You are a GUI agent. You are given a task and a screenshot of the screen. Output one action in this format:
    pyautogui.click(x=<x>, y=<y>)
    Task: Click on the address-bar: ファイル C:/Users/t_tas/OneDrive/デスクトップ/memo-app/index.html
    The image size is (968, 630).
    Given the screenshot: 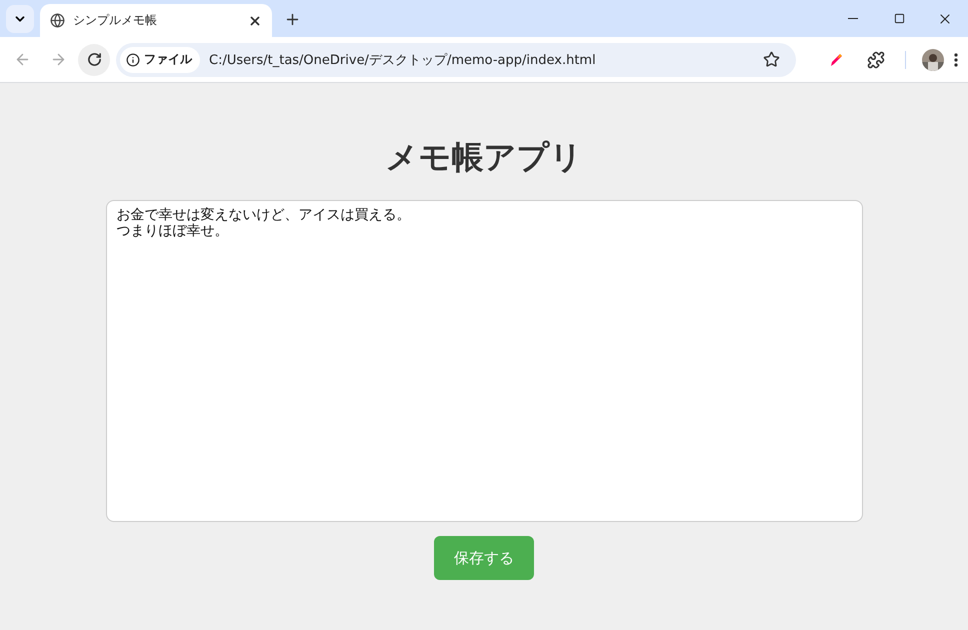 What is the action you would take?
    pyautogui.click(x=456, y=59)
    